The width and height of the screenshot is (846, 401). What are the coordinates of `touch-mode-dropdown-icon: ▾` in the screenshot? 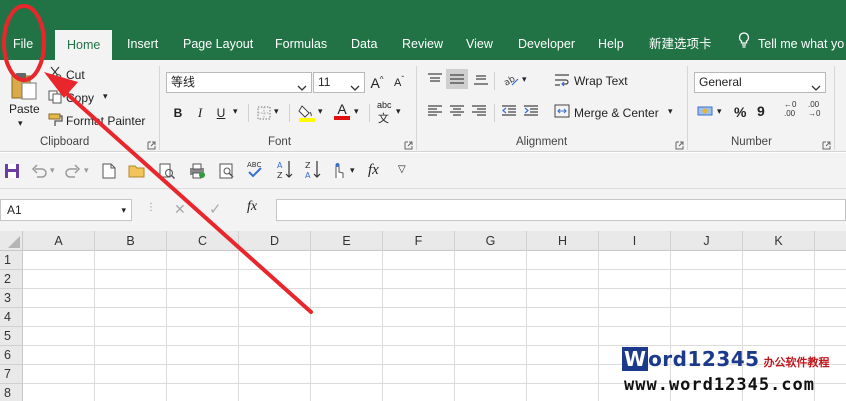 It's located at (352, 170).